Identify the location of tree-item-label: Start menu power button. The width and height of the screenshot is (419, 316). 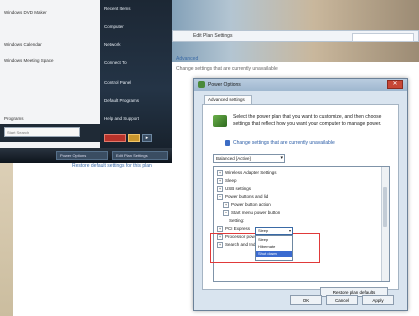
(256, 213).